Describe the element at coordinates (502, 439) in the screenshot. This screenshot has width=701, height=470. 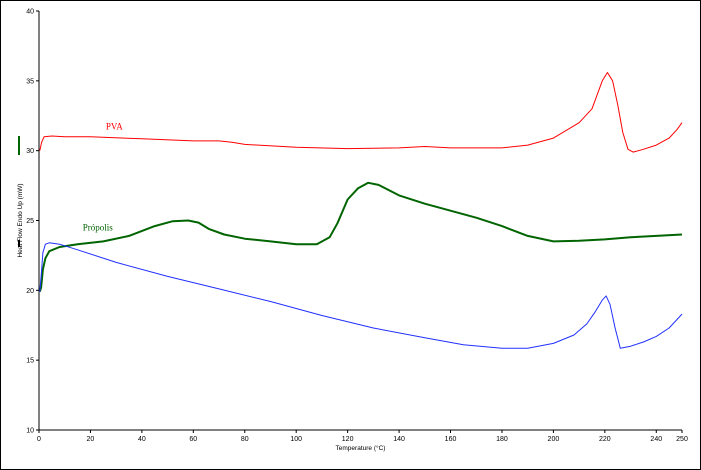
I see `x-tick-label: 180` at that location.